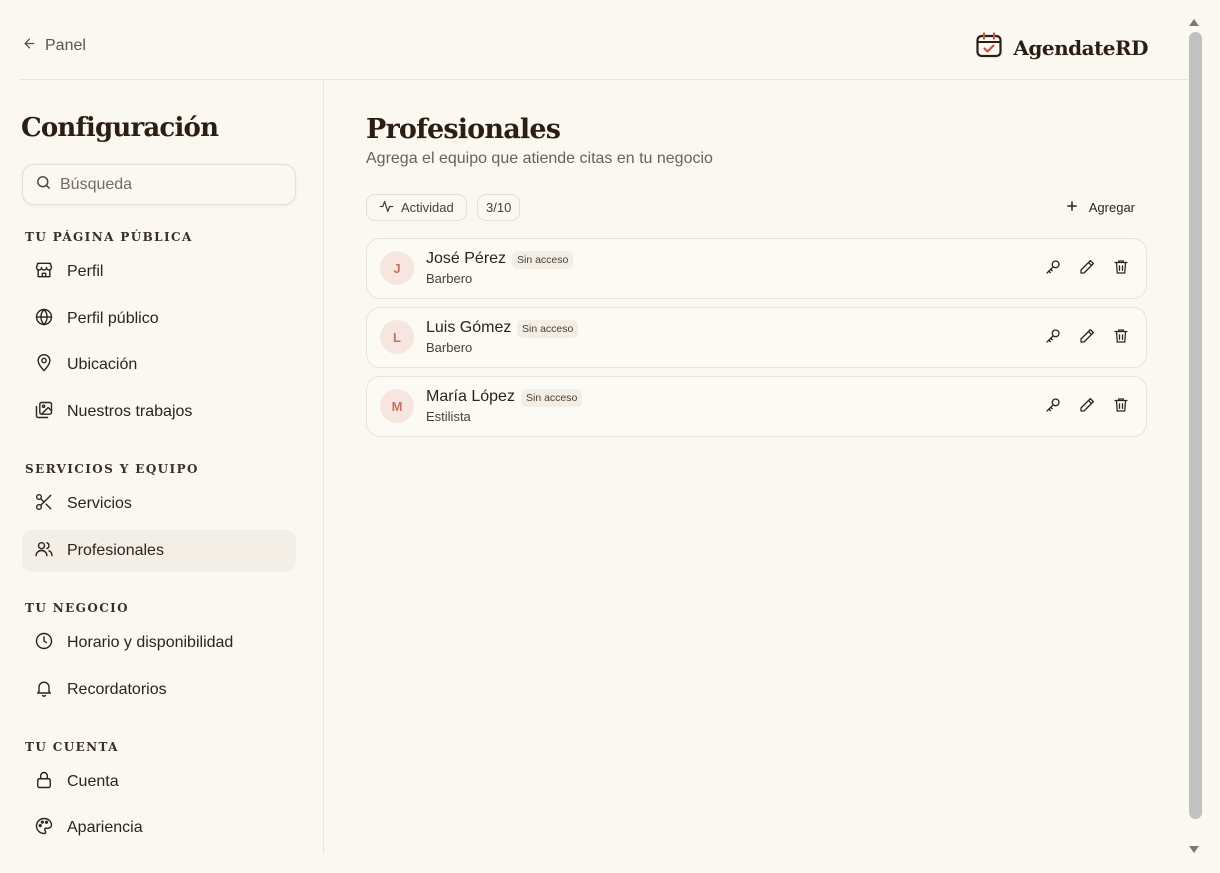 Image resolution: width=1220 pixels, height=873 pixels. Describe the element at coordinates (159, 504) in the screenshot. I see `sidebar-item-servicios: Servicios` at that location.